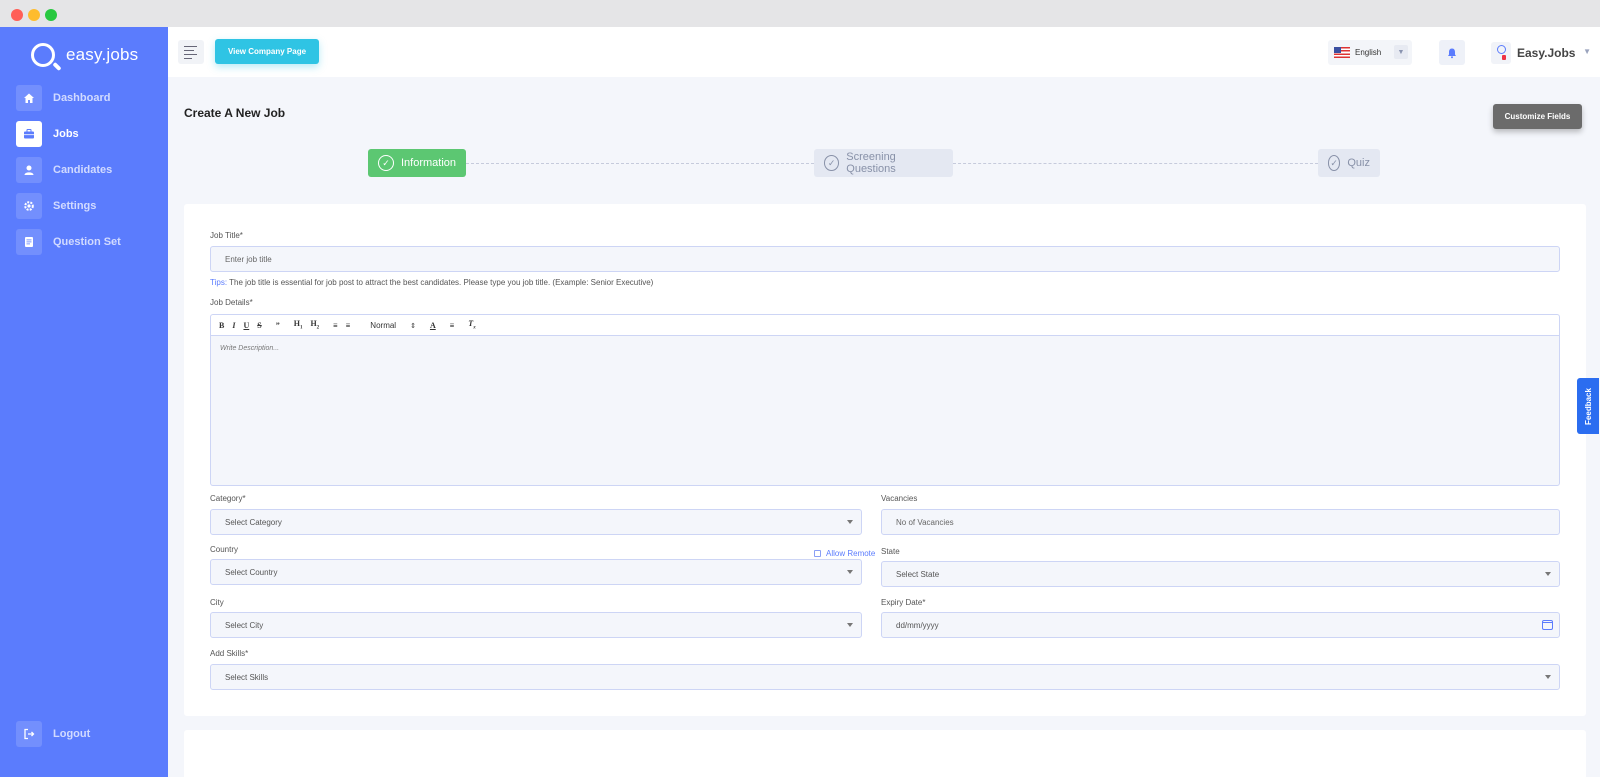  I want to click on format-select-value: Normal, so click(383, 325).